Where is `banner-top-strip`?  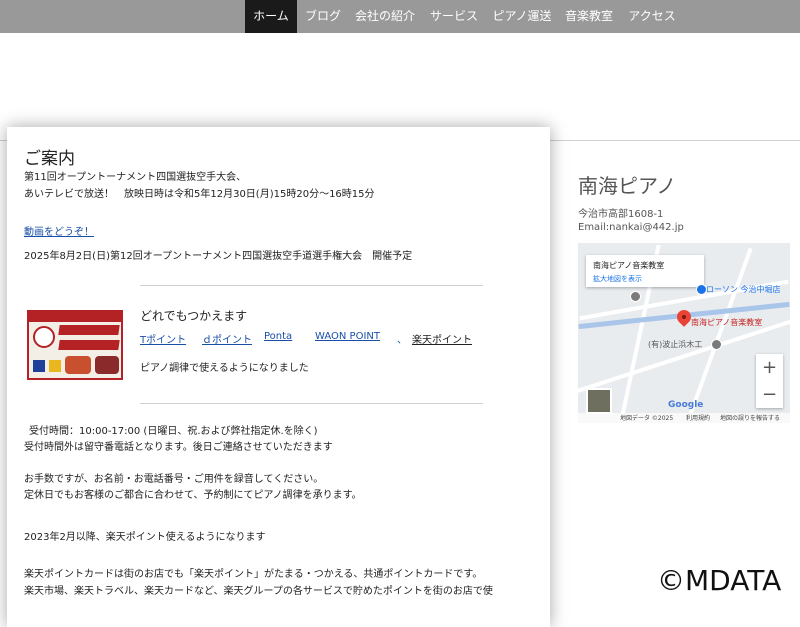 banner-top-strip is located at coordinates (75, 317).